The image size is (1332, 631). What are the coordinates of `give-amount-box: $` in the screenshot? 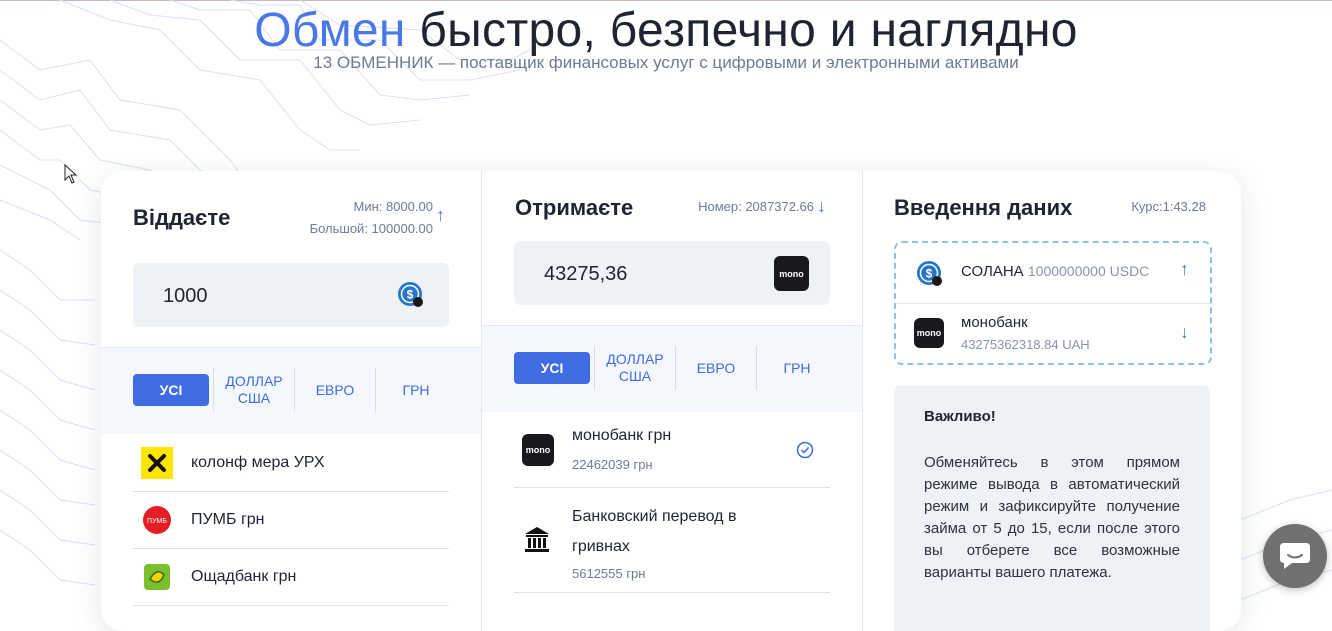 It's located at (291, 296).